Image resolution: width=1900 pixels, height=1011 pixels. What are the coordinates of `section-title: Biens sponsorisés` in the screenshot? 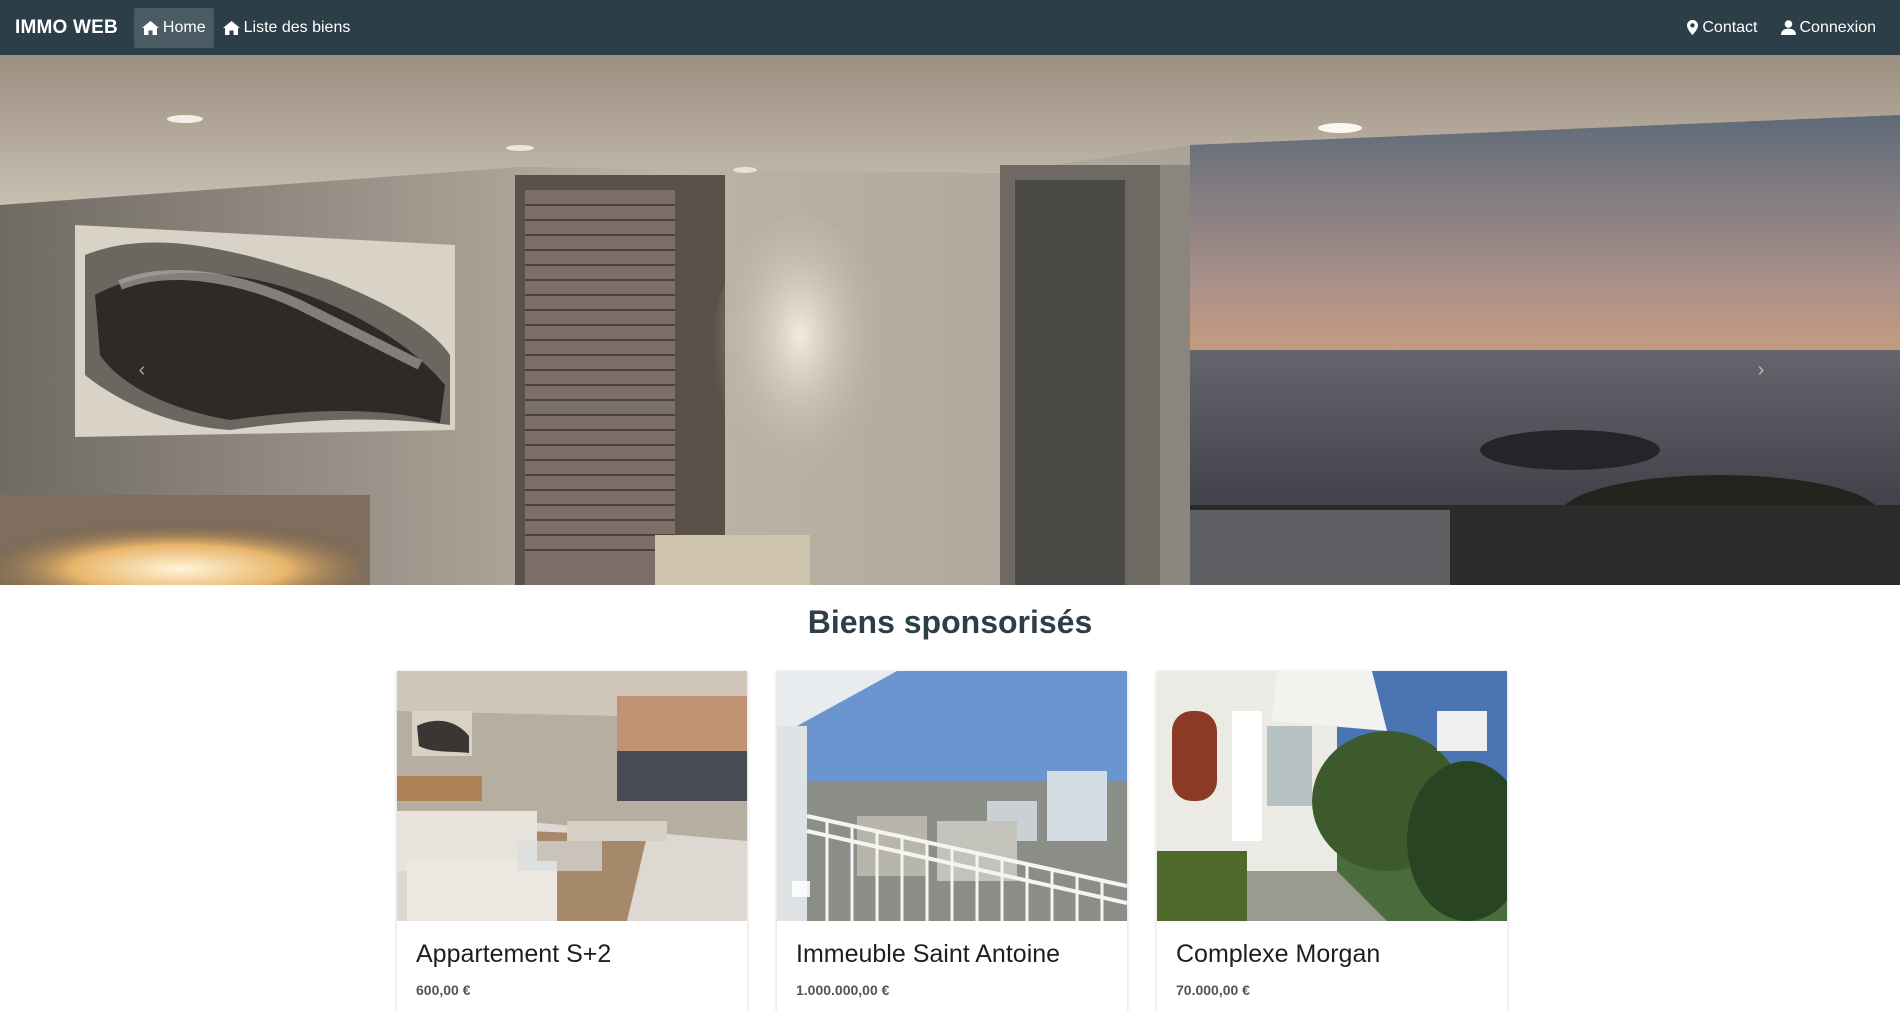 It's located at (950, 622).